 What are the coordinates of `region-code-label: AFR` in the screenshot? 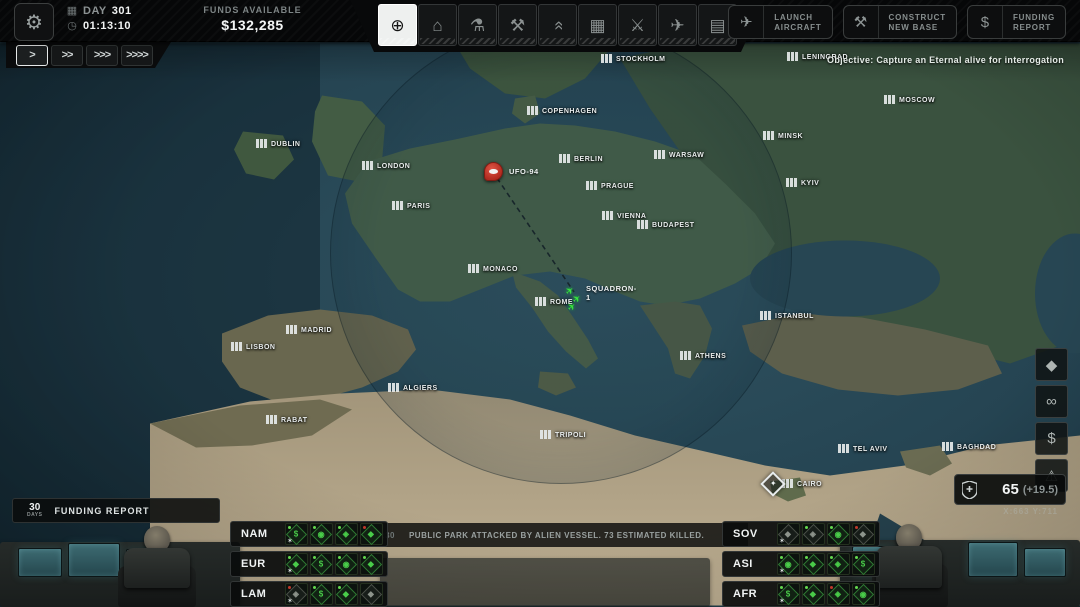 It's located at (745, 594).